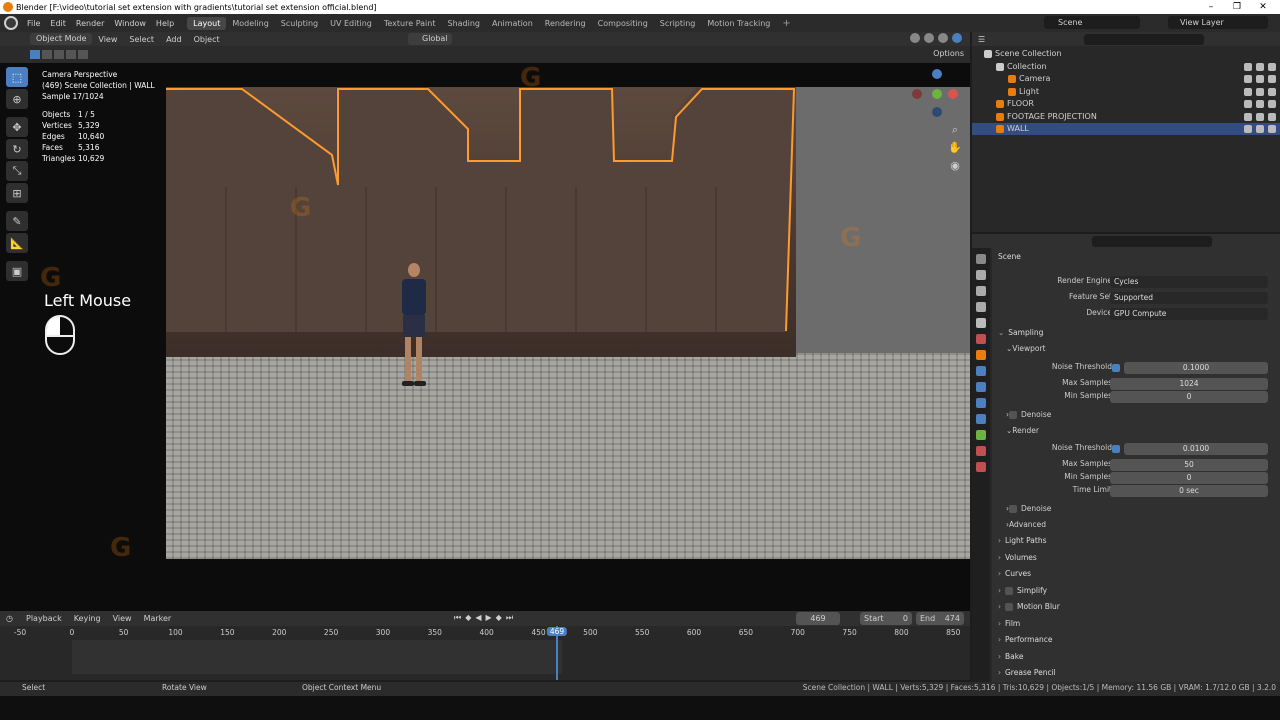  Describe the element at coordinates (122, 618) in the screenshot. I see `menu-timeline-view: View` at that location.